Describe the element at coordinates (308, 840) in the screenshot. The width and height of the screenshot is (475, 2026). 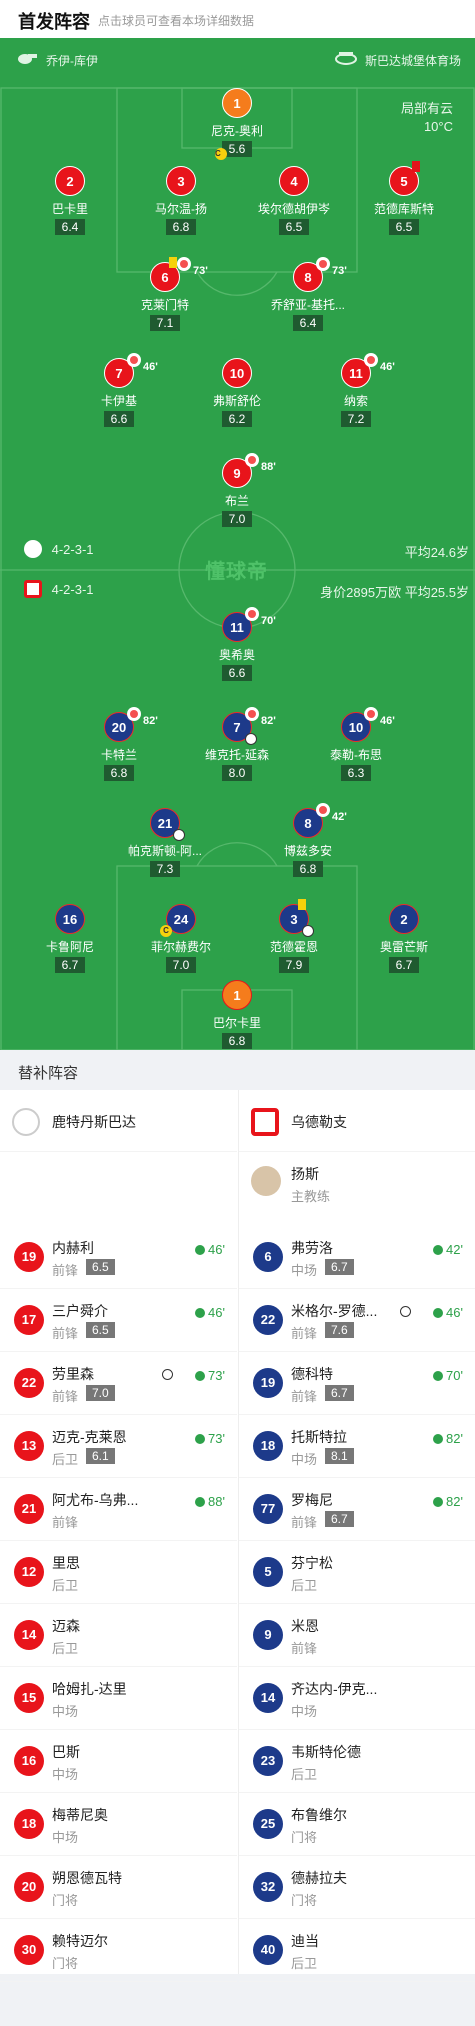
I see `away-player: 8 42' 博兹多安 6.8` at that location.